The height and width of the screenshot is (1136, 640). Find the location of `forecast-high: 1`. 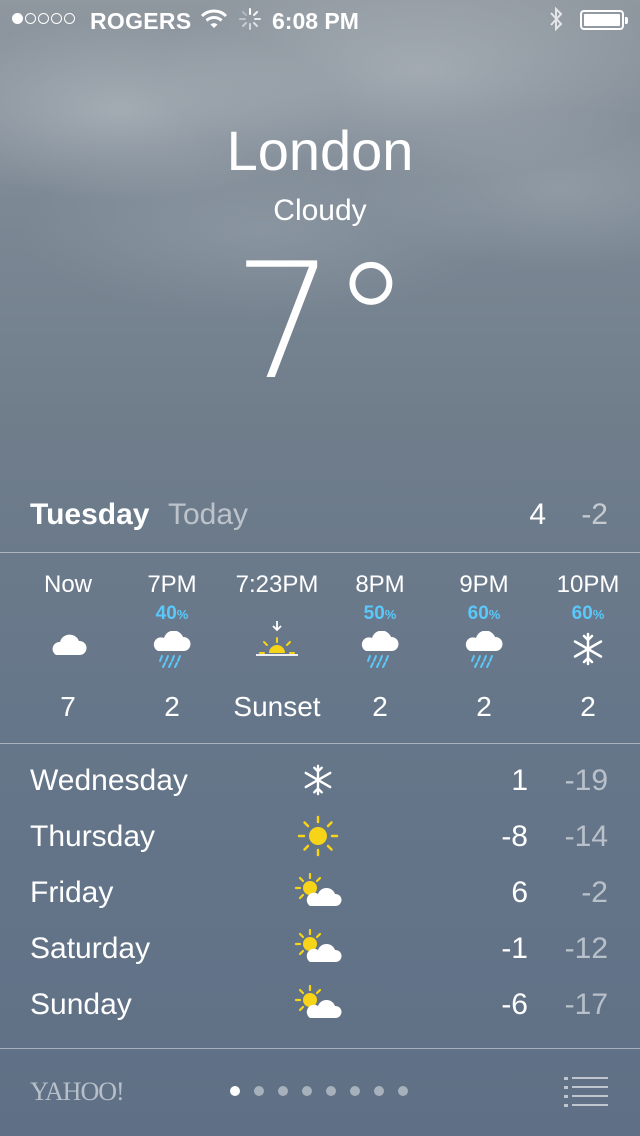

forecast-high: 1 is located at coordinates (519, 780).